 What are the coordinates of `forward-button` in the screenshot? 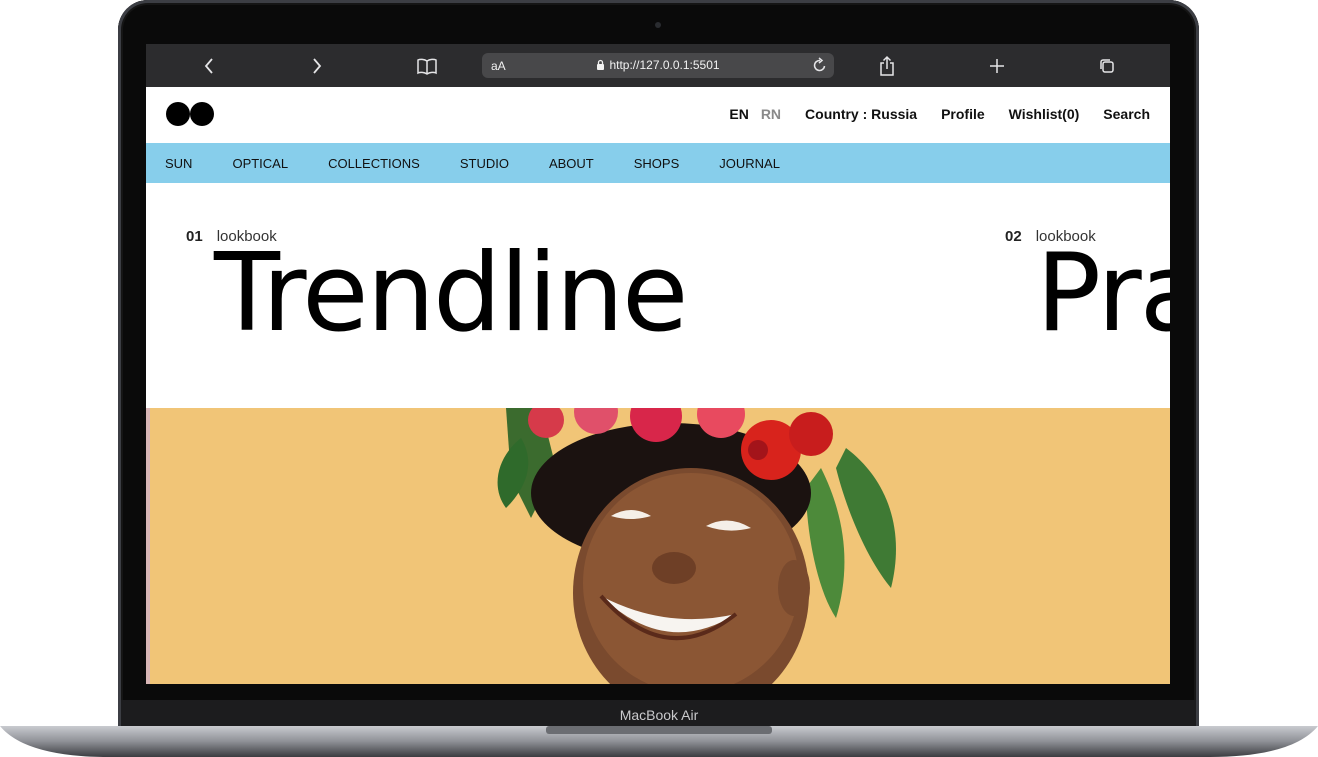 It's located at (317, 66).